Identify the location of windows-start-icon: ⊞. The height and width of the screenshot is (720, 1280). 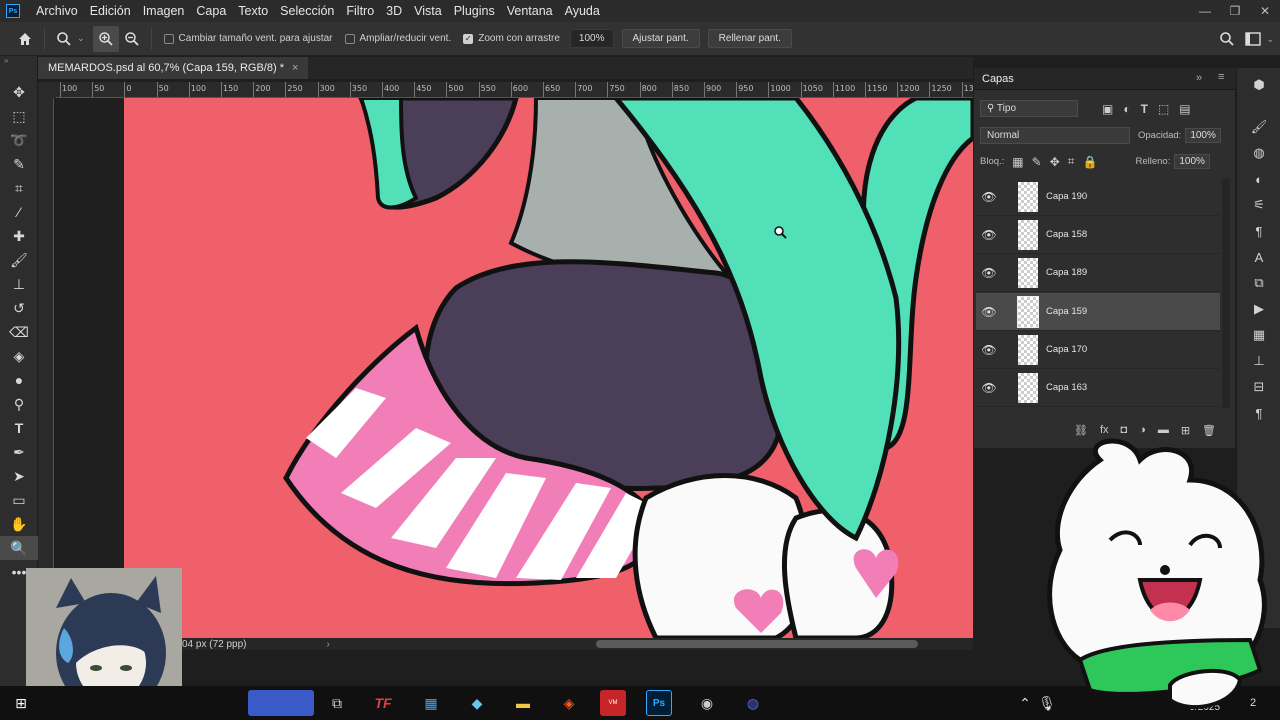
(21, 703).